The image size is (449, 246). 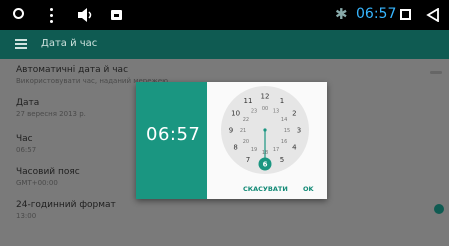 I want to click on auto-date-switch, so click(x=436, y=72).